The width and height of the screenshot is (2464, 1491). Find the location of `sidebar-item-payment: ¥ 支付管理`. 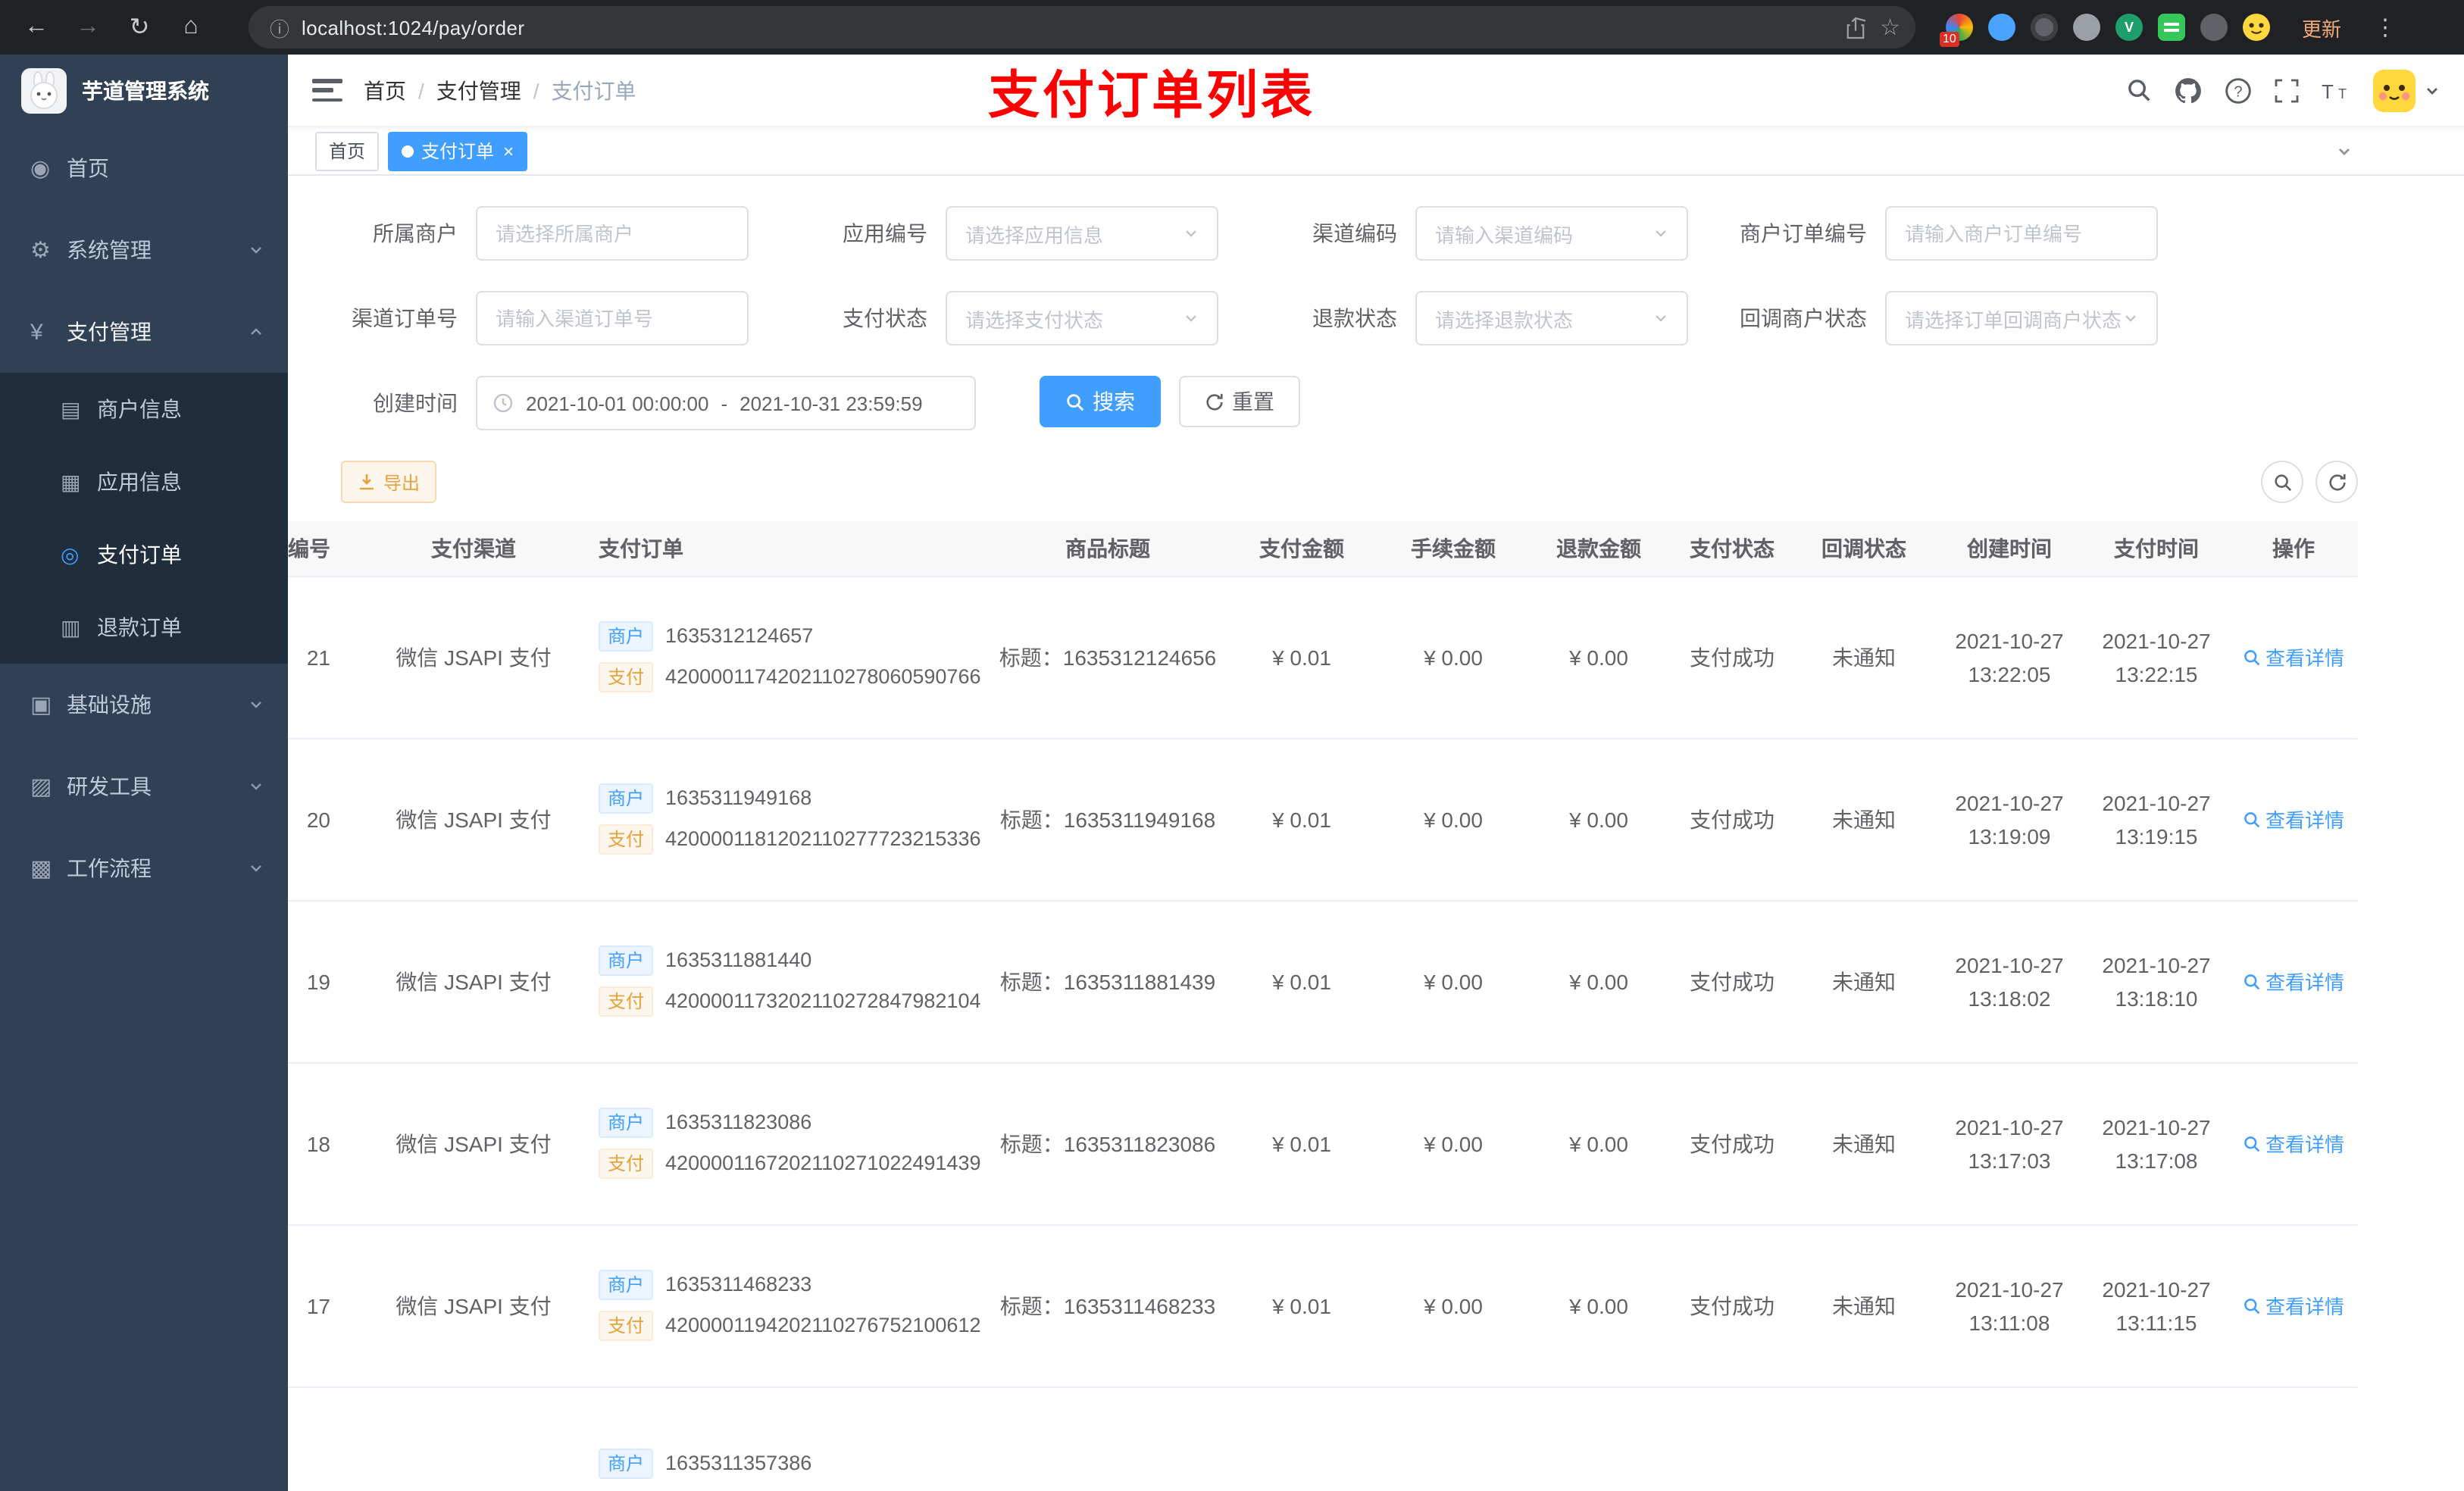

sidebar-item-payment: ¥ 支付管理 is located at coordinates (144, 332).